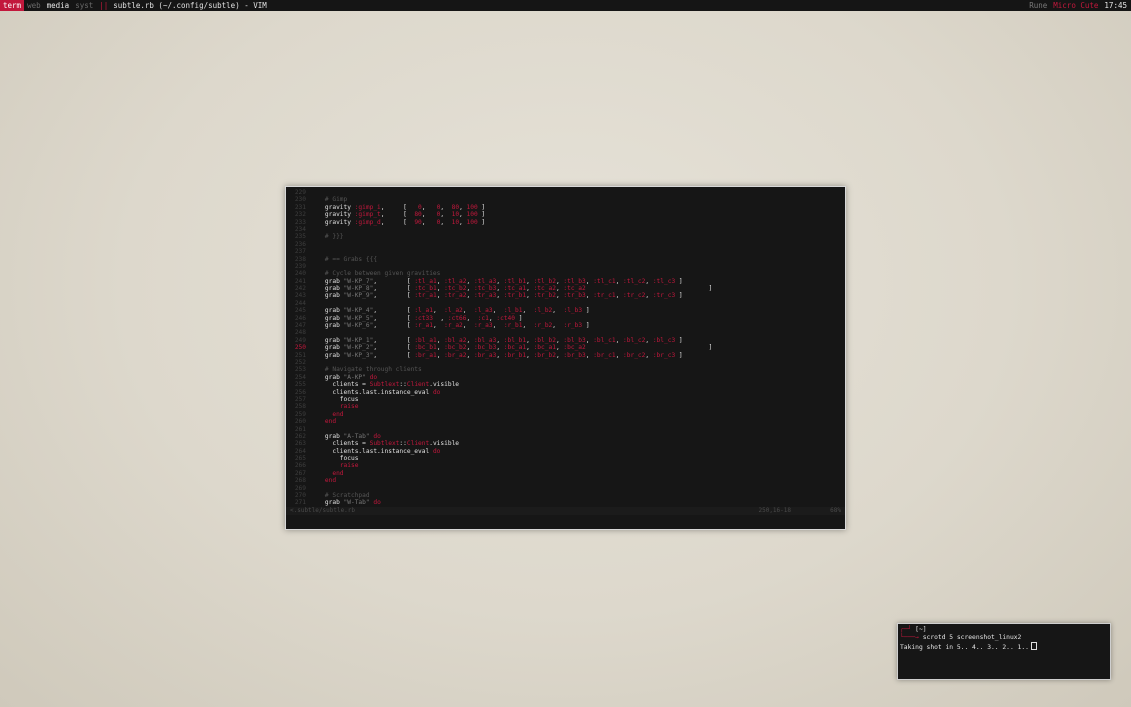  What do you see at coordinates (300, 407) in the screenshot?
I see `line-number: 258` at bounding box center [300, 407].